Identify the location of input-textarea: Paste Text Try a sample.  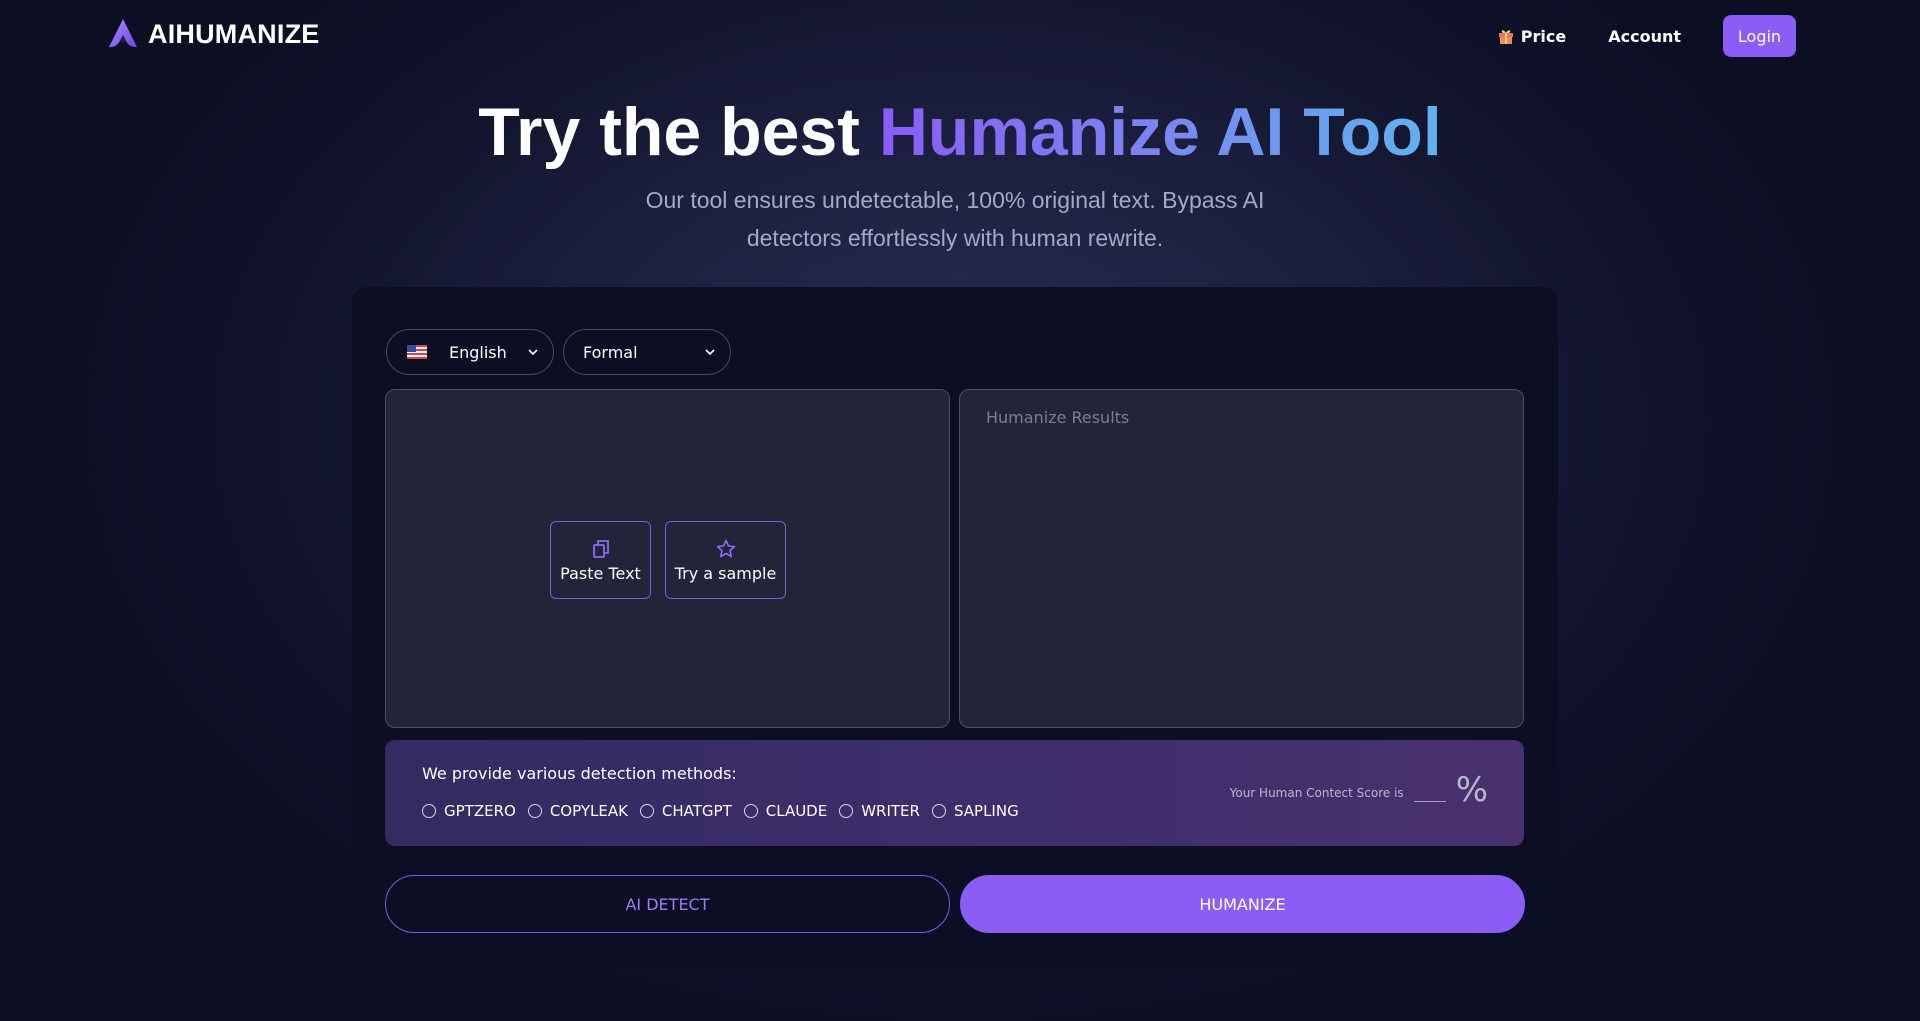
(667, 558).